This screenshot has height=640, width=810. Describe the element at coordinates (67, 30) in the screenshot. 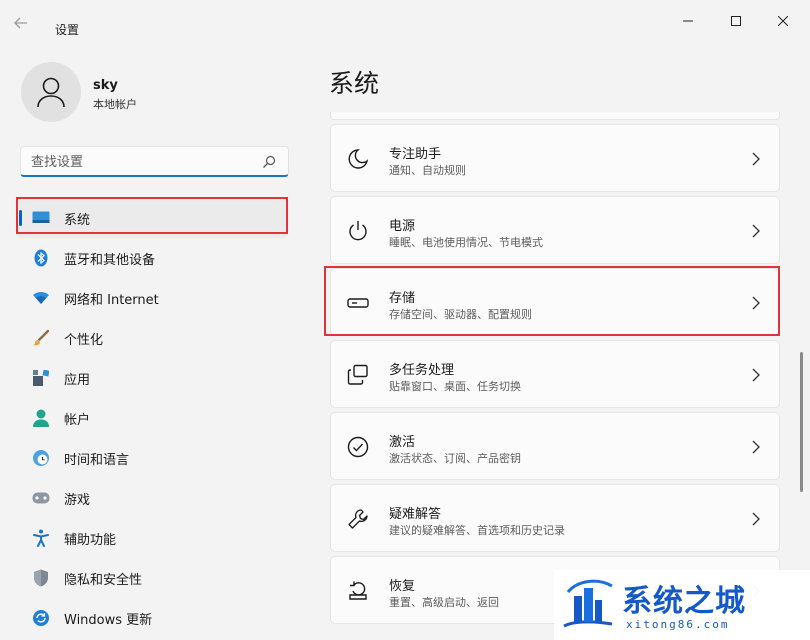

I see `app-title: 设置` at that location.